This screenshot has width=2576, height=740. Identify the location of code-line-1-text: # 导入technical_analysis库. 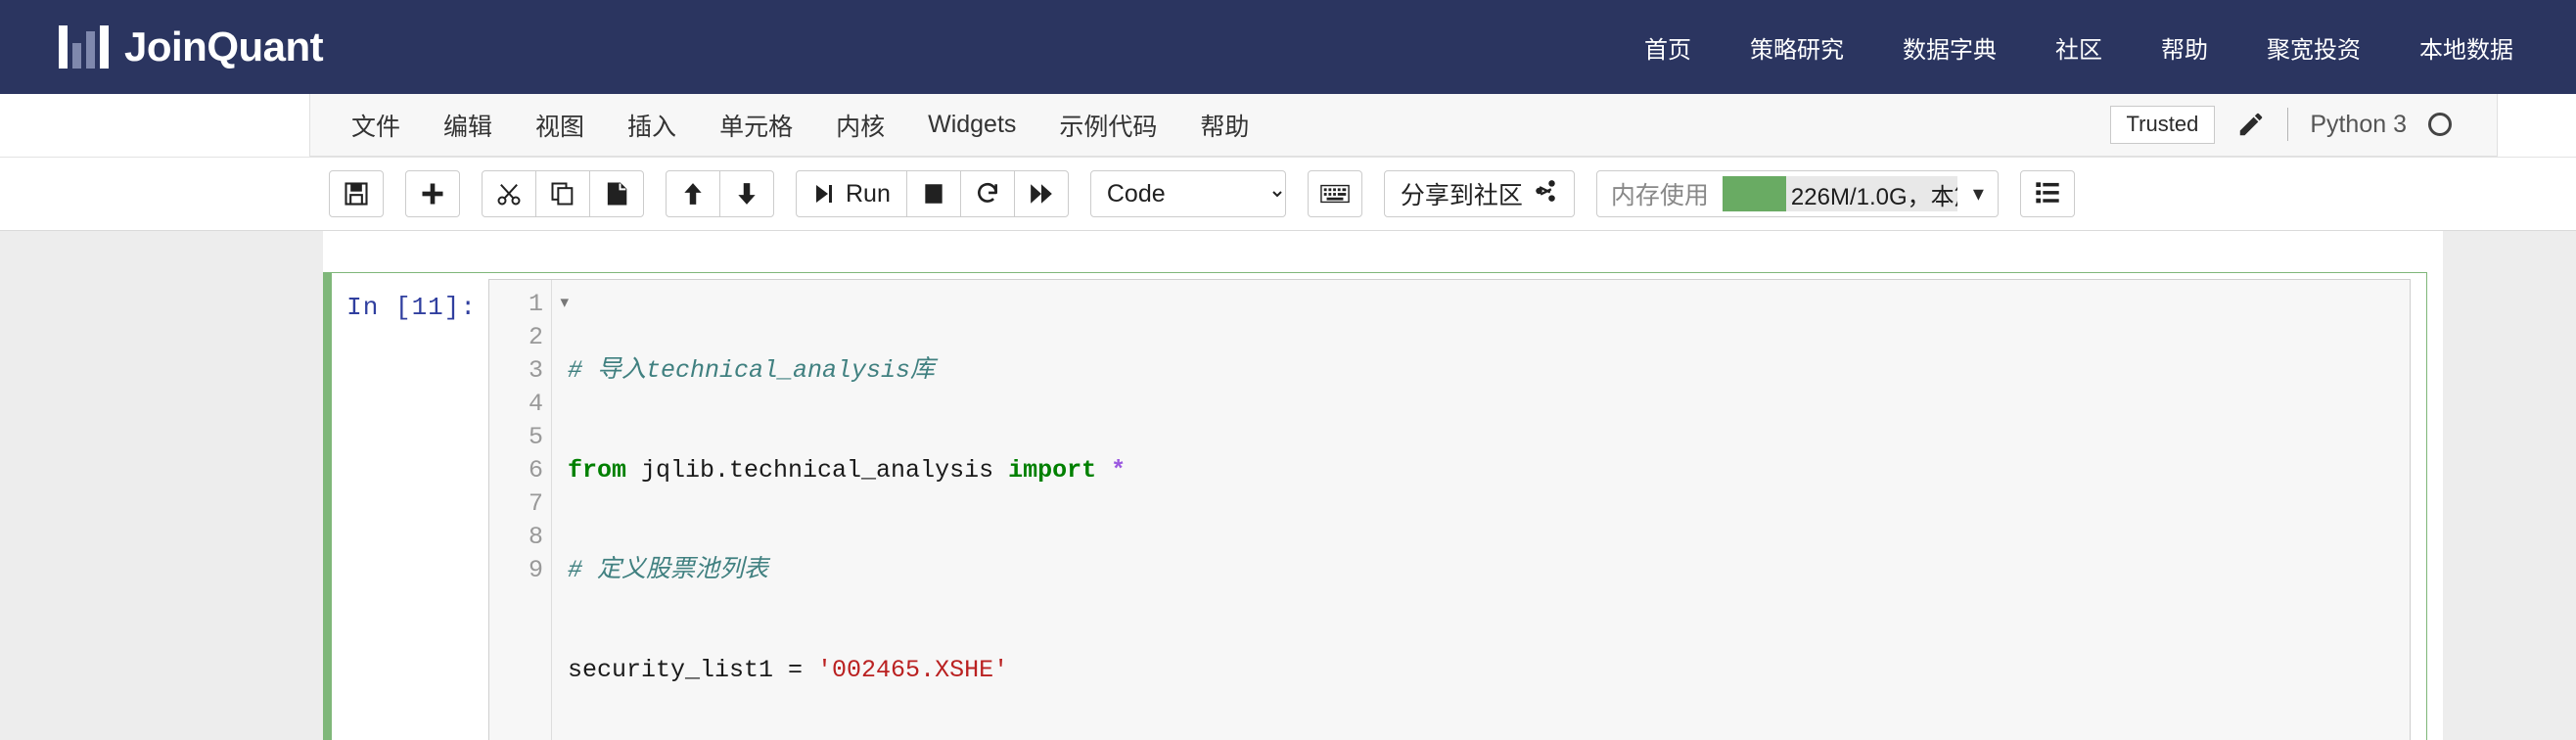
(752, 370).